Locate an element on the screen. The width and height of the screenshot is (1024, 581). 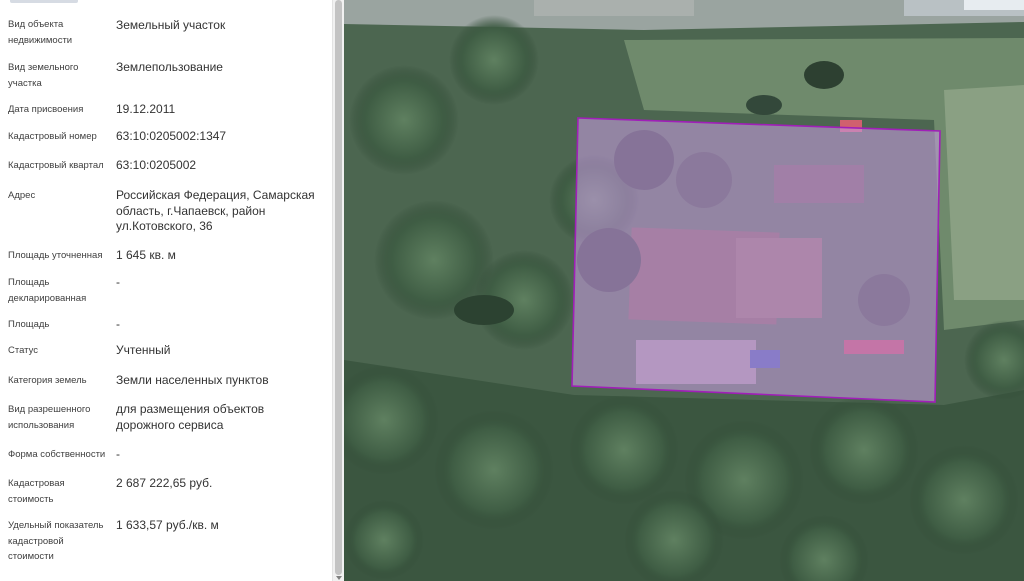
detail-value: Учтенный is located at coordinates (143, 350).